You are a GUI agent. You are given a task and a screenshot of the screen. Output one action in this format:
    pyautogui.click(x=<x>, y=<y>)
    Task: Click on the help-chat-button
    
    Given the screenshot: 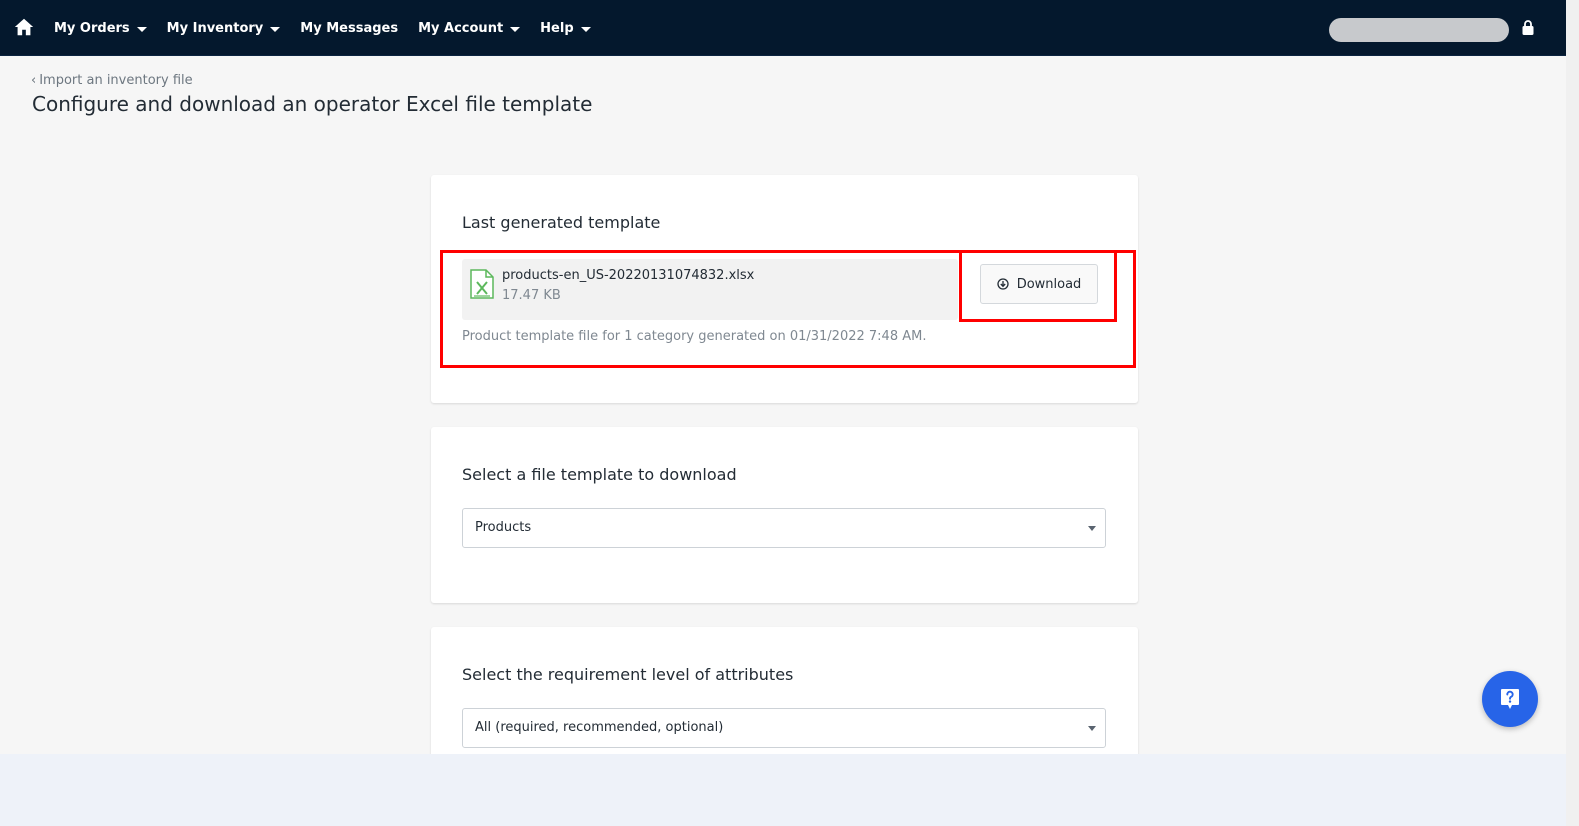 What is the action you would take?
    pyautogui.click(x=1510, y=699)
    